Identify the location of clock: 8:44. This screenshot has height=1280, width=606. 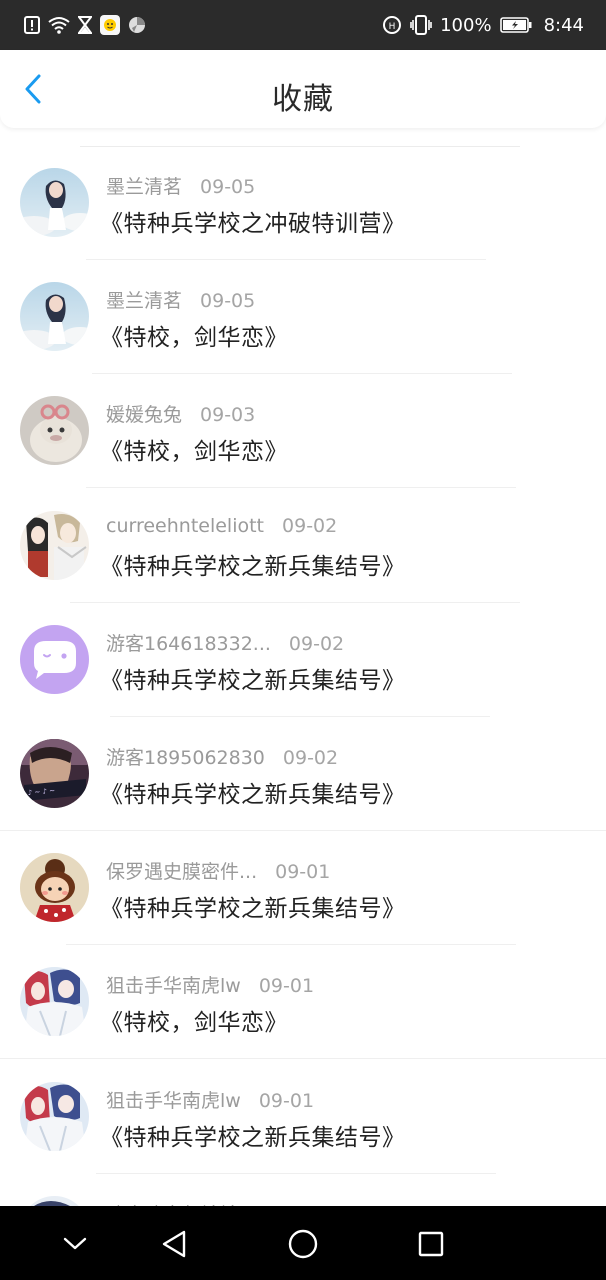
(563, 25).